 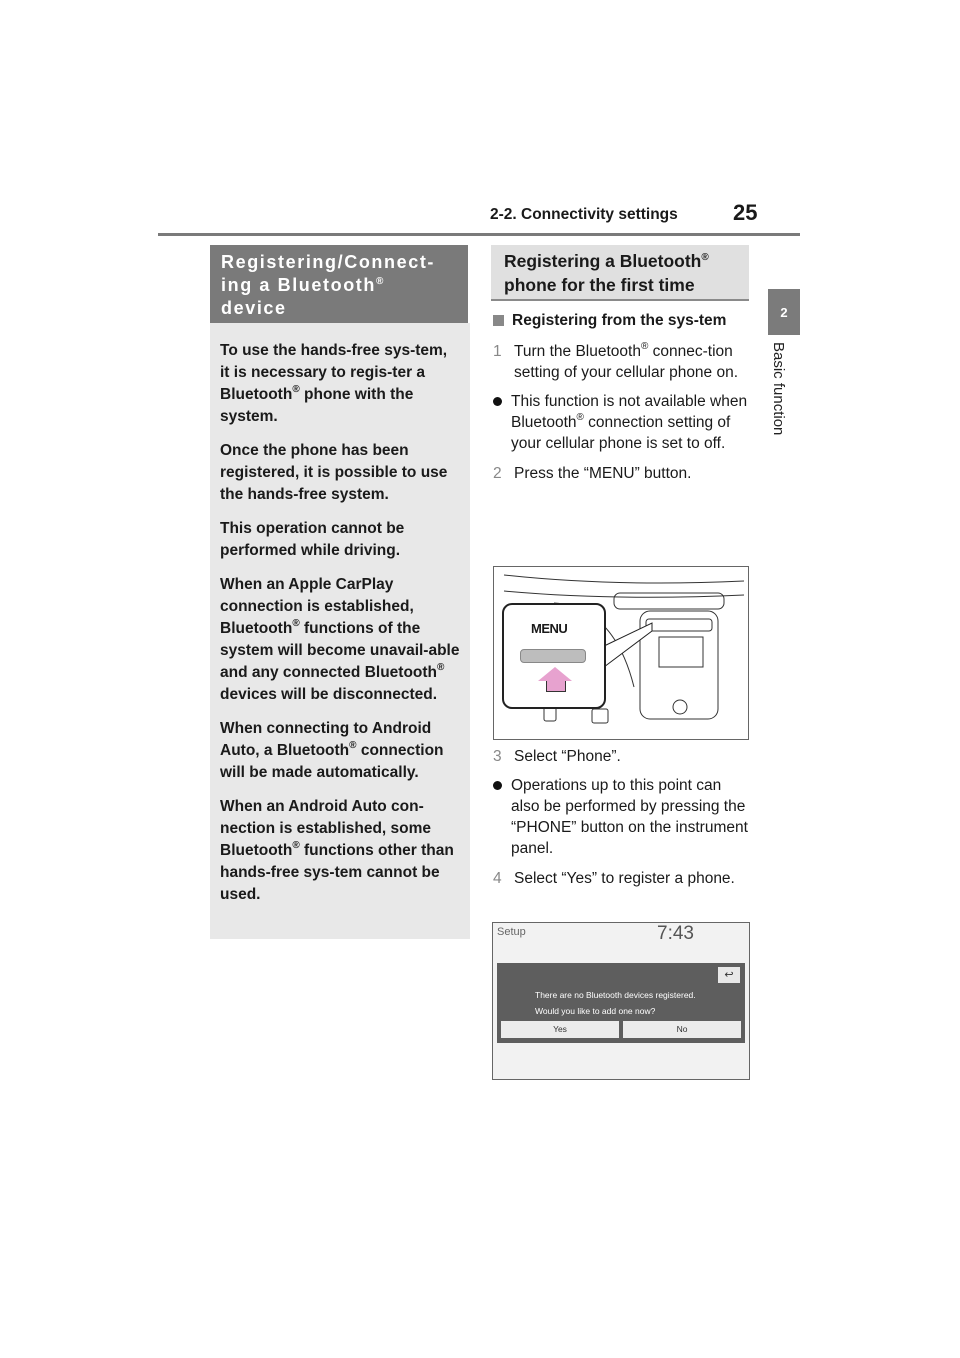 I want to click on text: Registering a Bluetooth, so click(x=603, y=261).